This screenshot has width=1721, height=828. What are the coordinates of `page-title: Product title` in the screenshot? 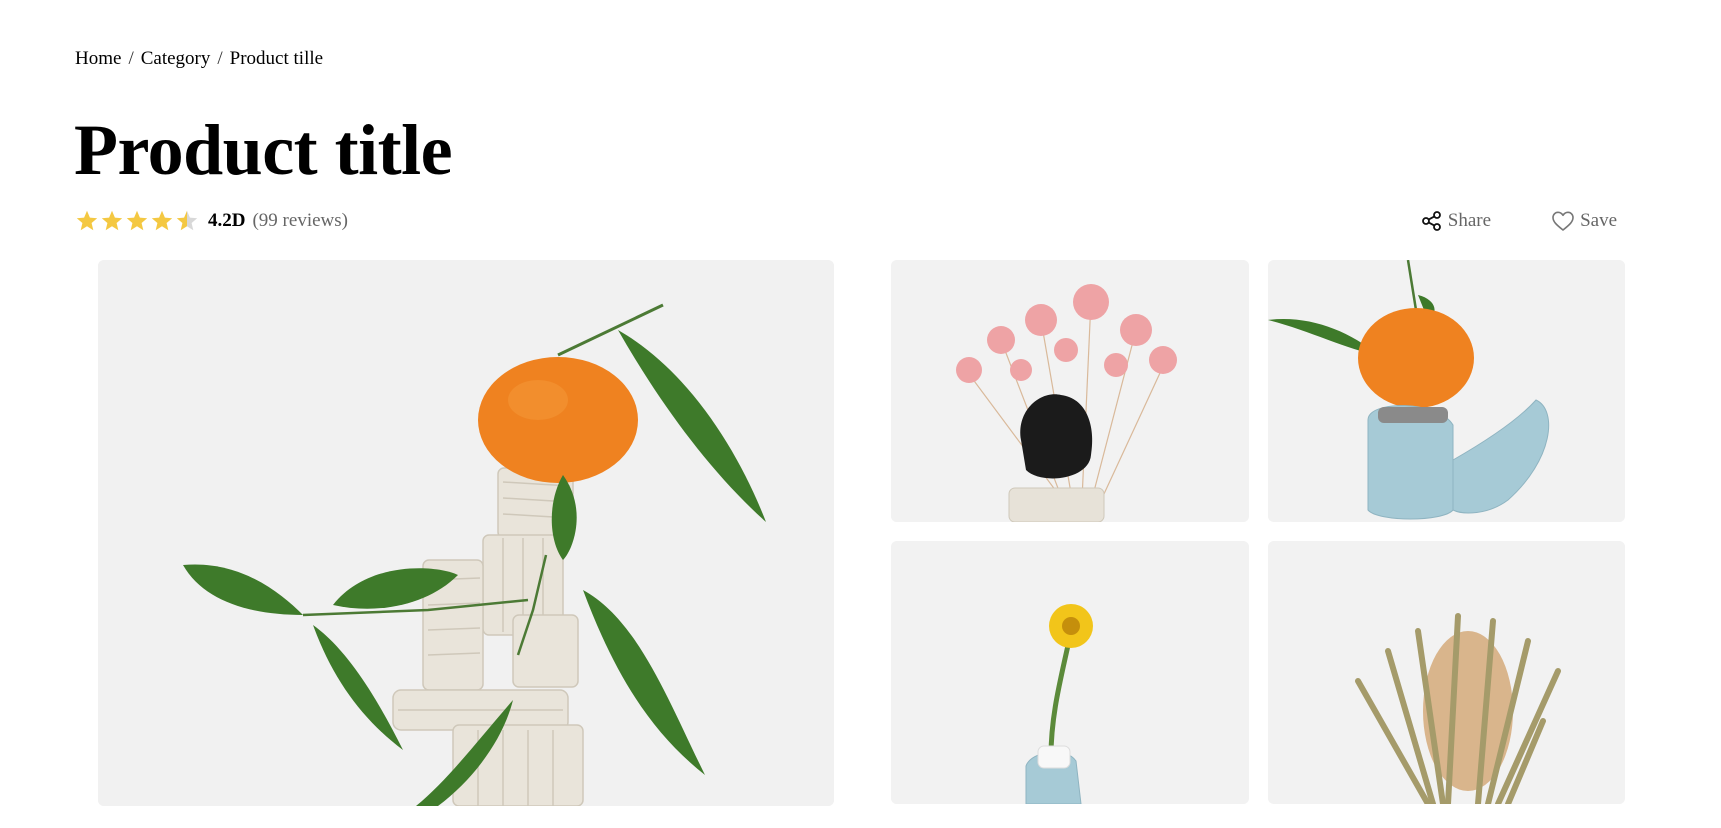 It's located at (263, 150).